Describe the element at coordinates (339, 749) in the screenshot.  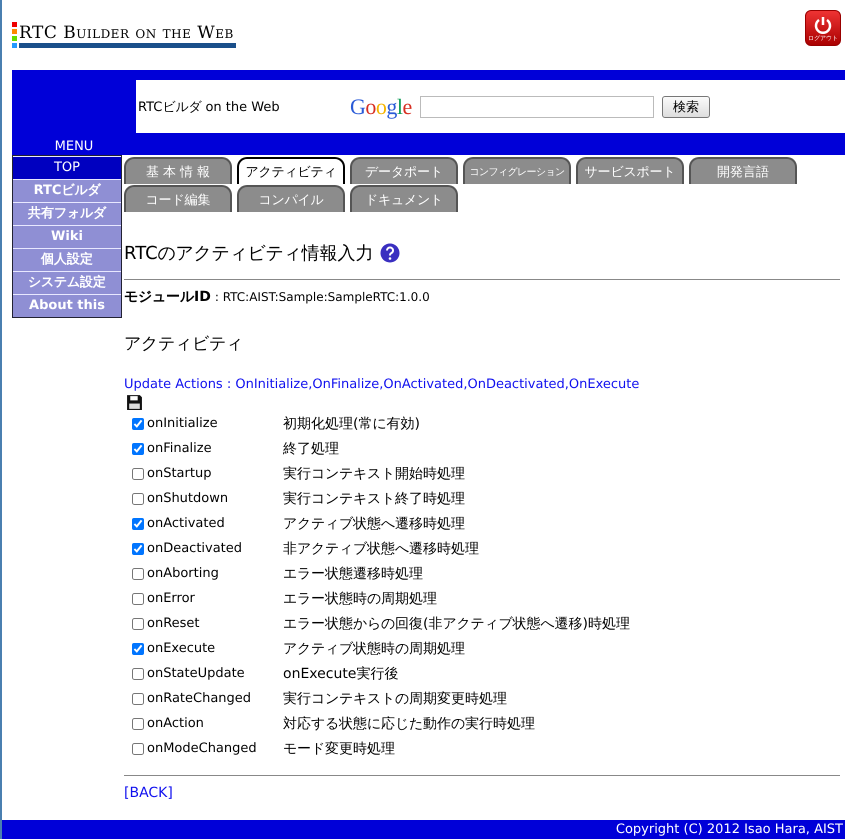
I see `activity-description: モード変更時処理` at that location.